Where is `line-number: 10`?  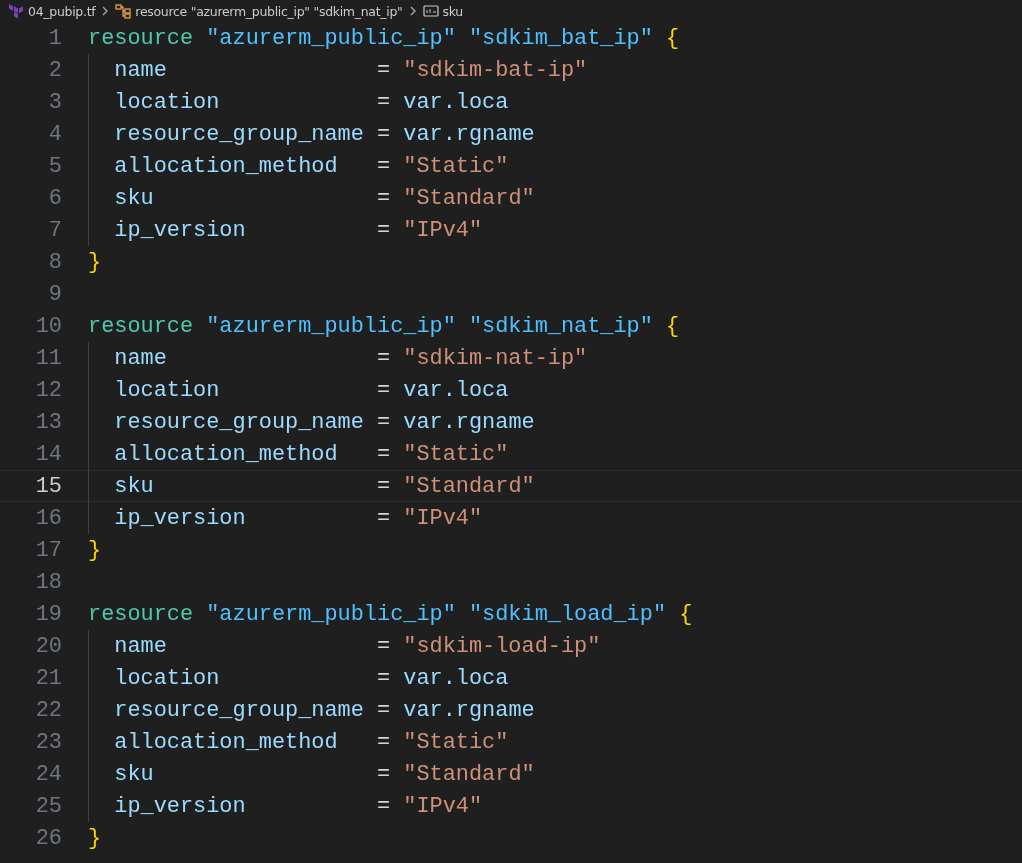 line-number: 10 is located at coordinates (48, 326).